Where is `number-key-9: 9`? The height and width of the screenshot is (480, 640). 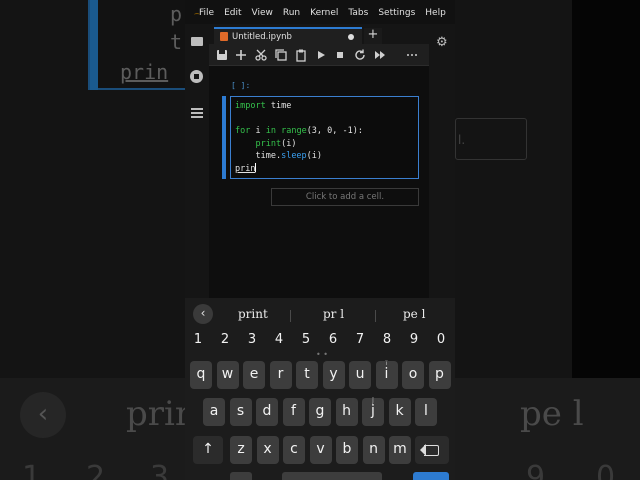
number-key-9: 9 is located at coordinates (414, 339).